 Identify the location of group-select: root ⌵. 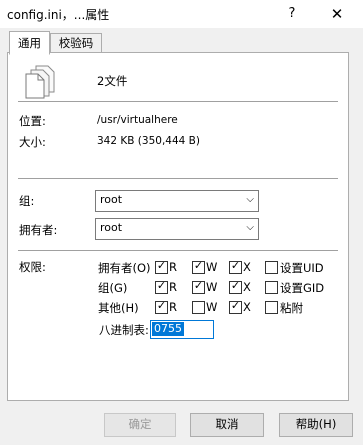
(177, 201).